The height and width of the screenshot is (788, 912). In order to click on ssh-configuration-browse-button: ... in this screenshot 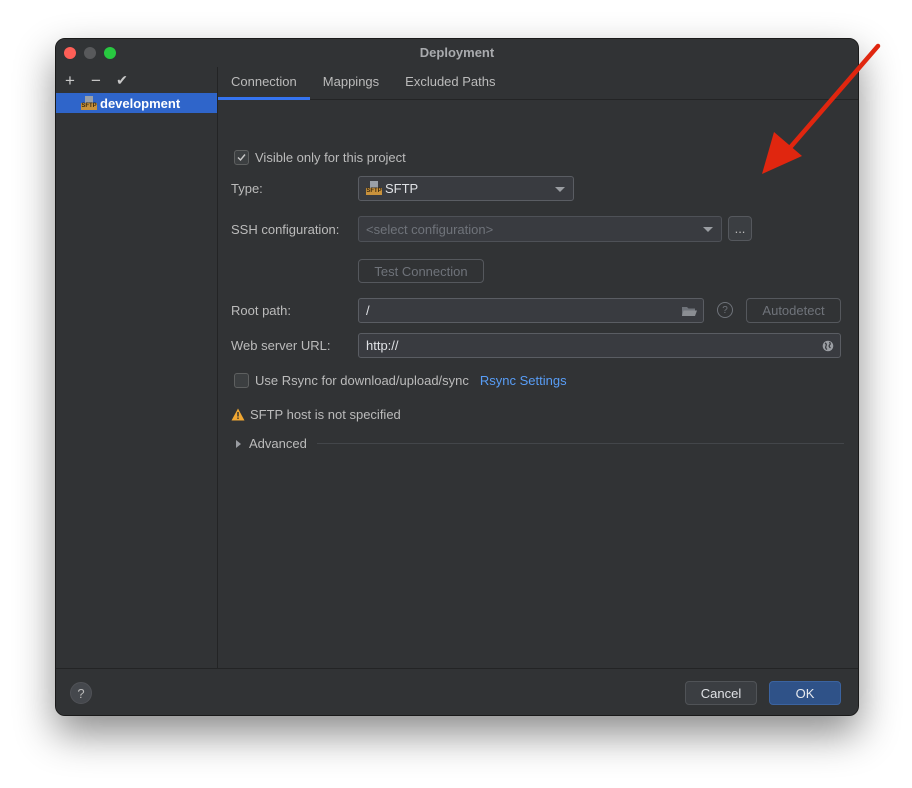, I will do `click(740, 228)`.